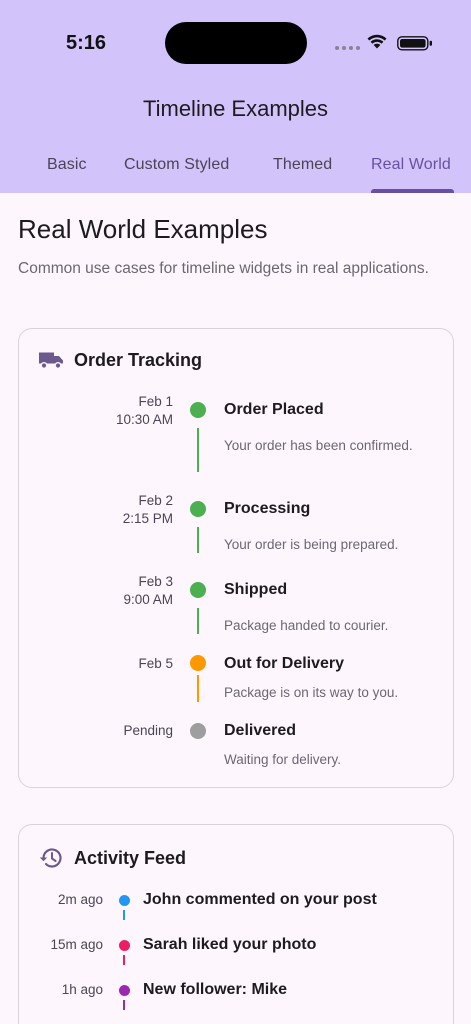 This screenshot has width=471, height=1024. Describe the element at coordinates (311, 544) in the screenshot. I see `timeline-subtitle: Your order is being prepared.` at that location.